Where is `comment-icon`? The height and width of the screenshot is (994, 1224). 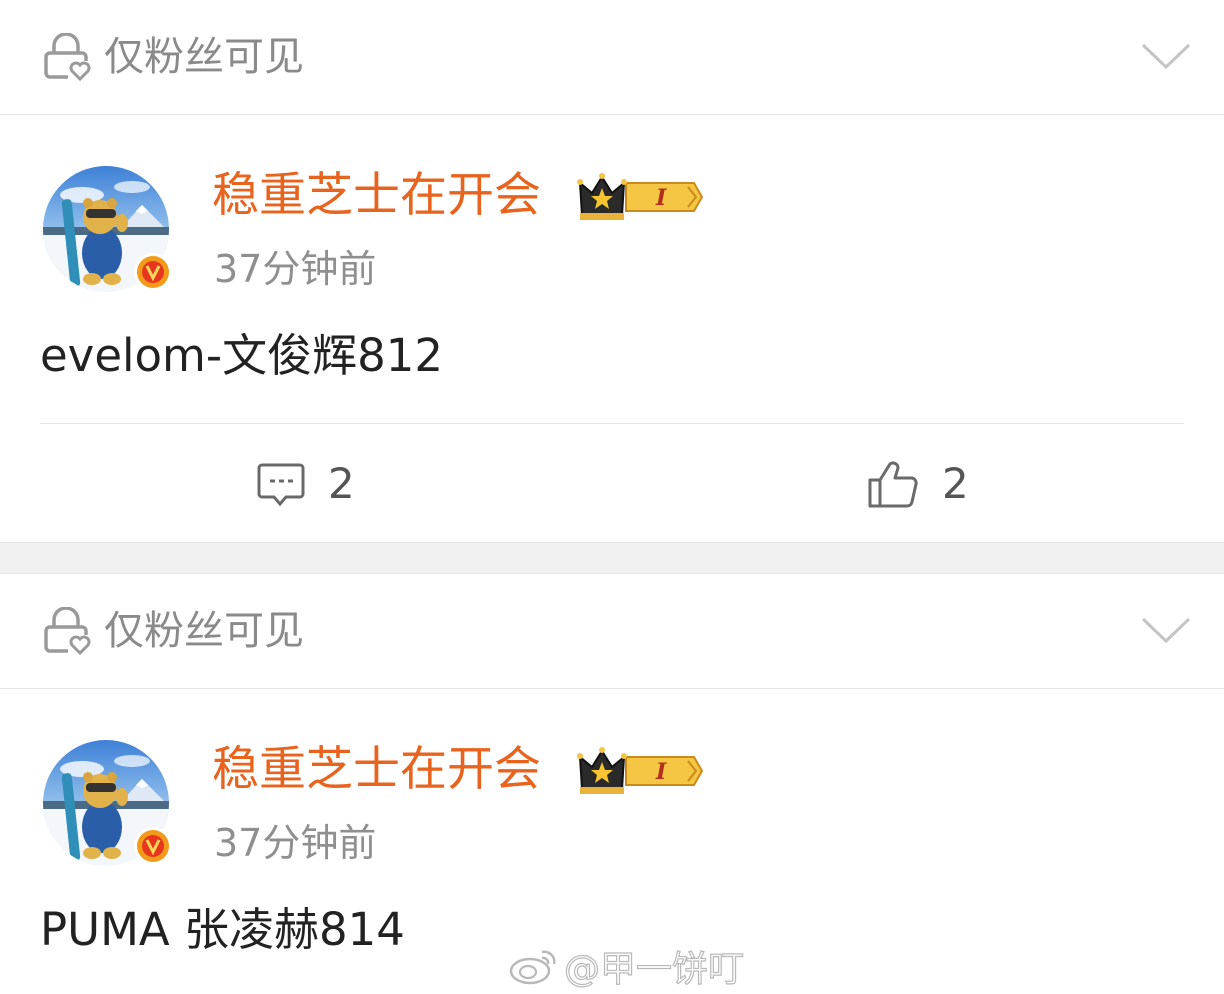 comment-icon is located at coordinates (281, 485).